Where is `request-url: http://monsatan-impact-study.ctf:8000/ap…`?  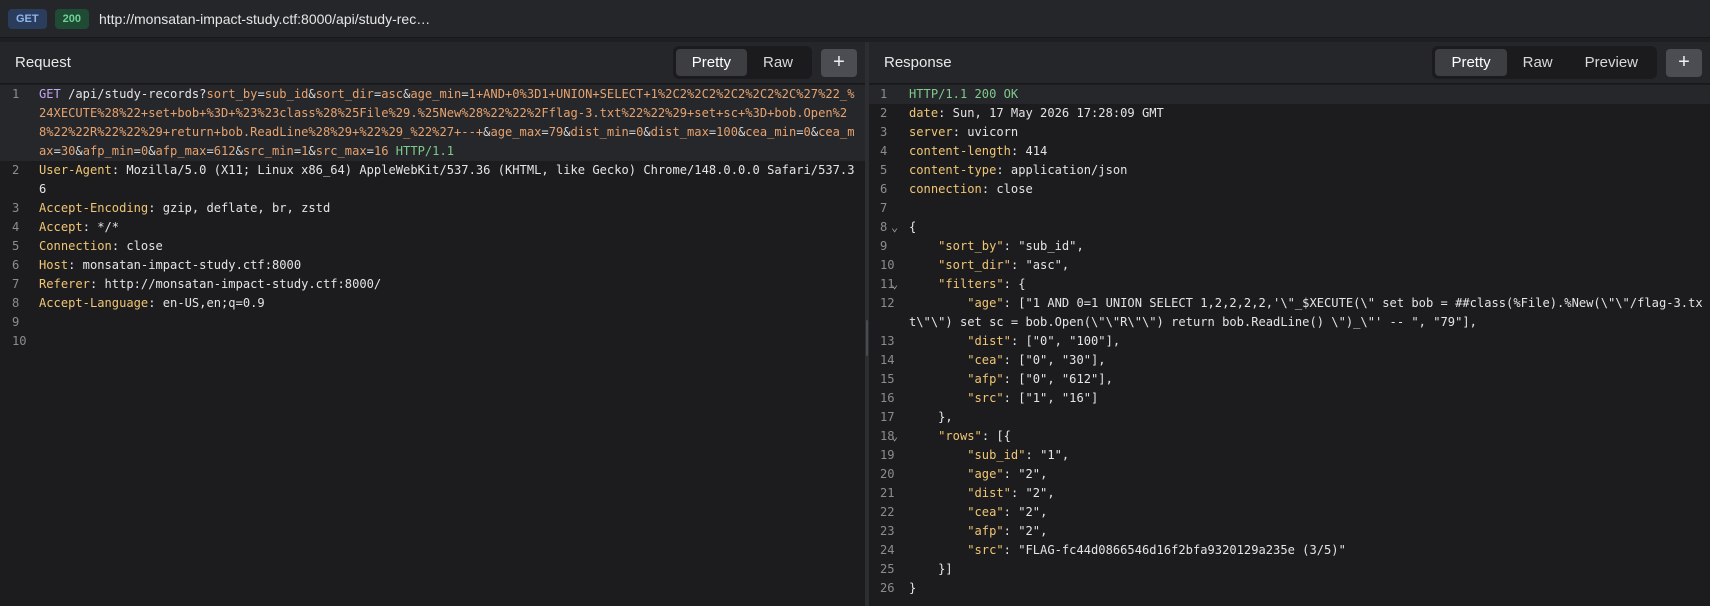 request-url: http://monsatan-impact-study.ctf:8000/ap… is located at coordinates (264, 19).